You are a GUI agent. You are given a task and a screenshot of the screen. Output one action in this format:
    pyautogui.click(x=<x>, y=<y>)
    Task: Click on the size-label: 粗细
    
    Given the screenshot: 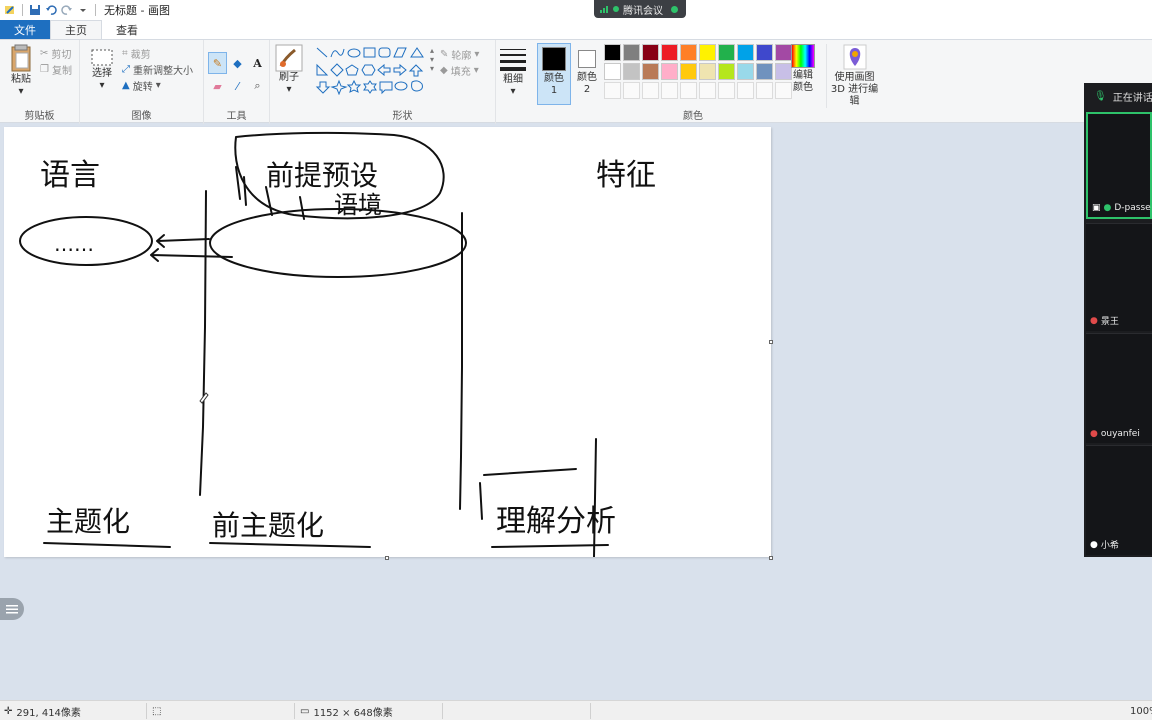 What is the action you would take?
    pyautogui.click(x=513, y=79)
    